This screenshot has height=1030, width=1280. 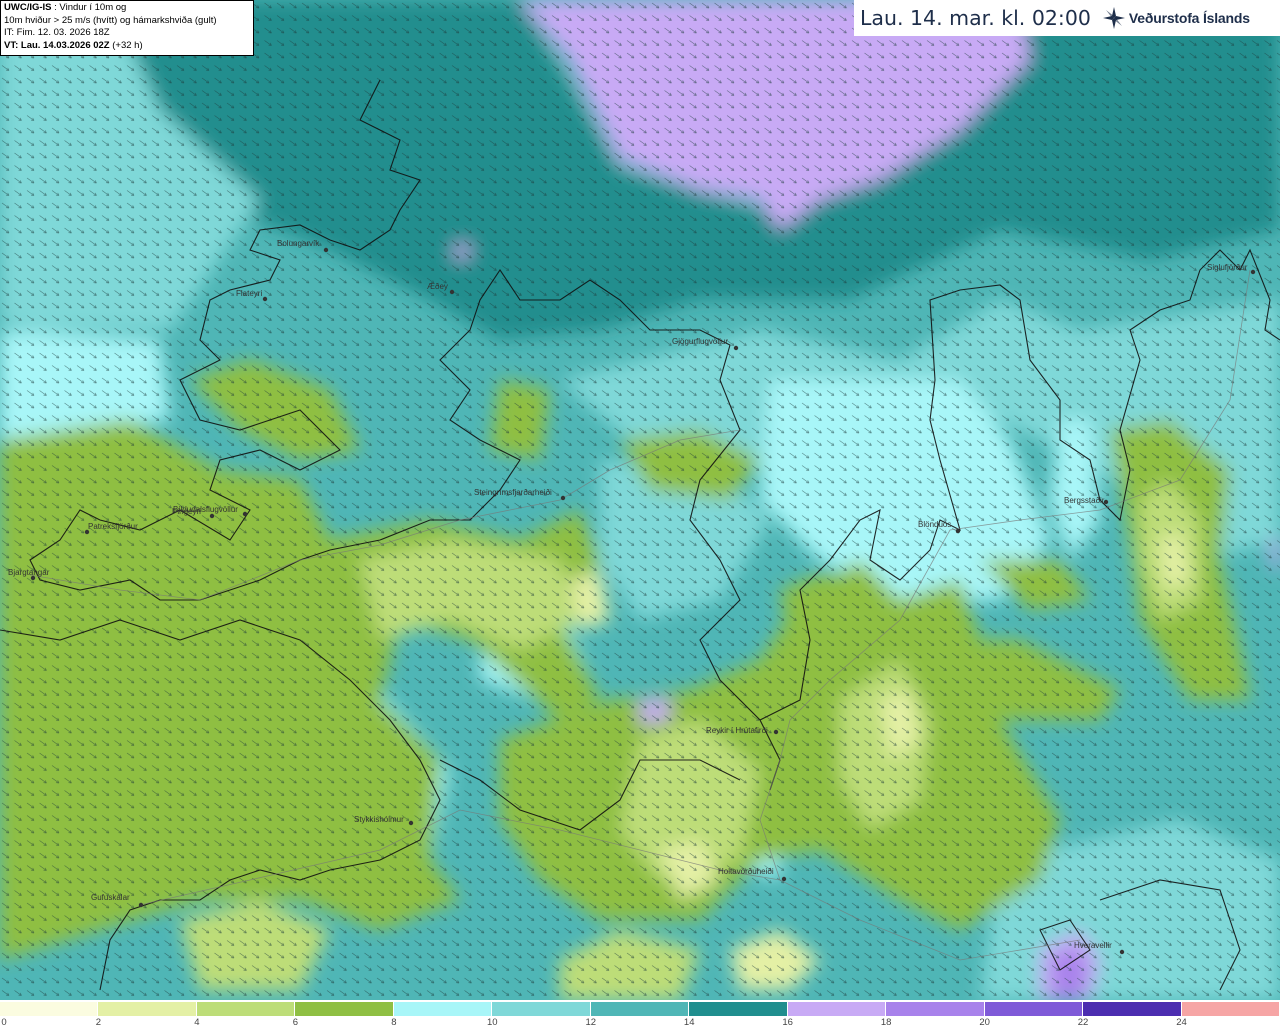 What do you see at coordinates (513, 492) in the screenshot?
I see `place-label: Steingrímsfjarðarheiði` at bounding box center [513, 492].